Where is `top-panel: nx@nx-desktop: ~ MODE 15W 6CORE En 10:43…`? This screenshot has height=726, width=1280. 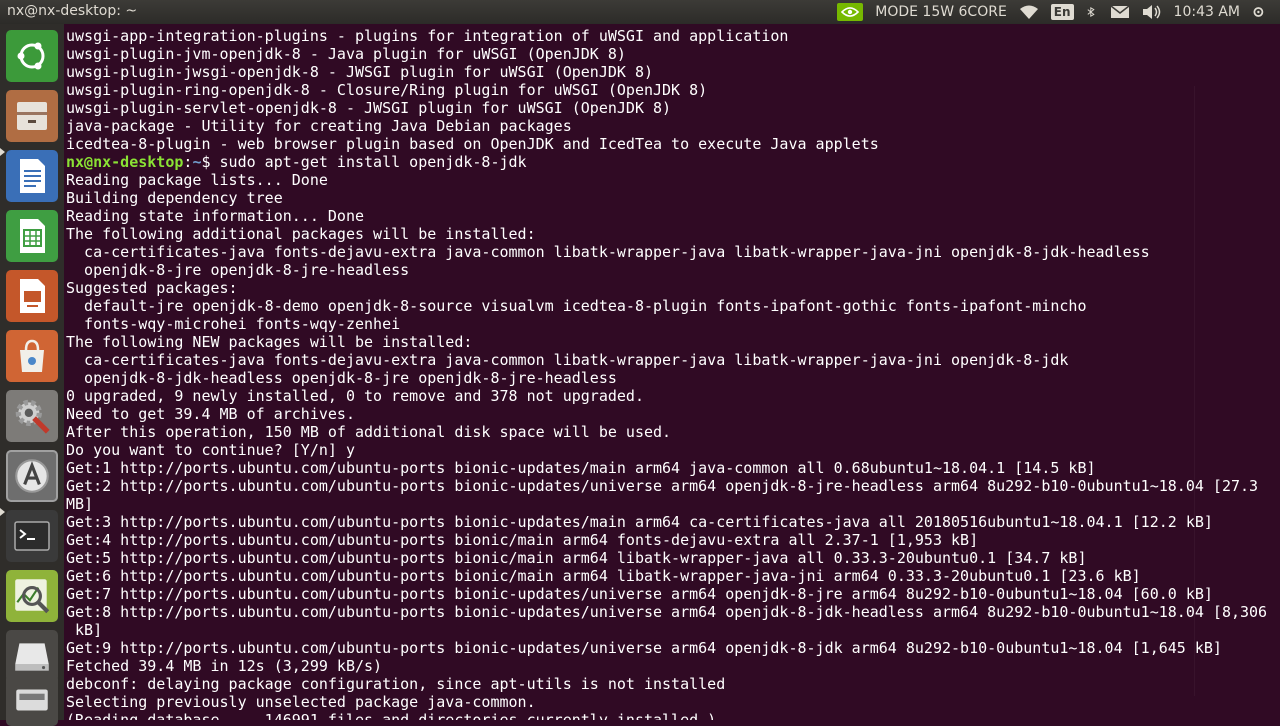 top-panel: nx@nx-desktop: ~ MODE 15W 6CORE En 10:43… is located at coordinates (640, 12).